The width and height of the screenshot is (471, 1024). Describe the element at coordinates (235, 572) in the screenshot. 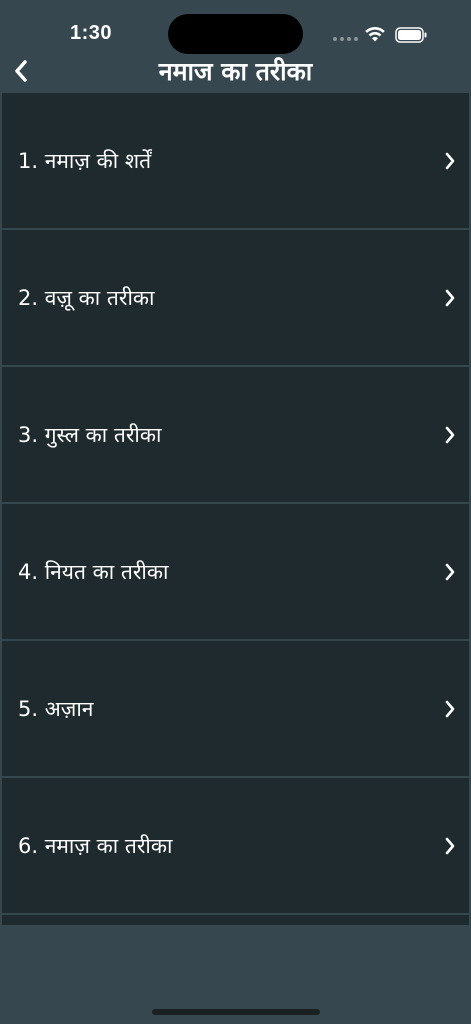

I see `list-item-niyat-ka-tarika: 4. नियत का तरीका` at that location.